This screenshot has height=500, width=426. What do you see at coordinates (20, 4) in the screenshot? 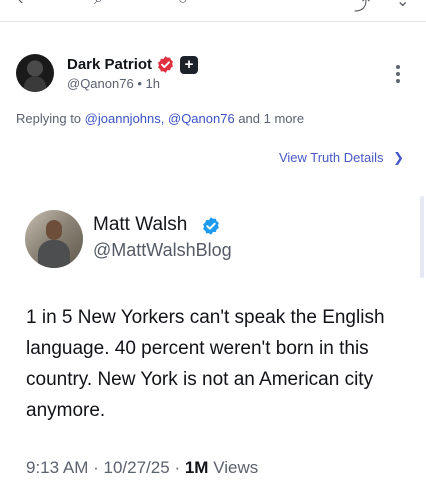
I see `back-icon: ‹` at bounding box center [20, 4].